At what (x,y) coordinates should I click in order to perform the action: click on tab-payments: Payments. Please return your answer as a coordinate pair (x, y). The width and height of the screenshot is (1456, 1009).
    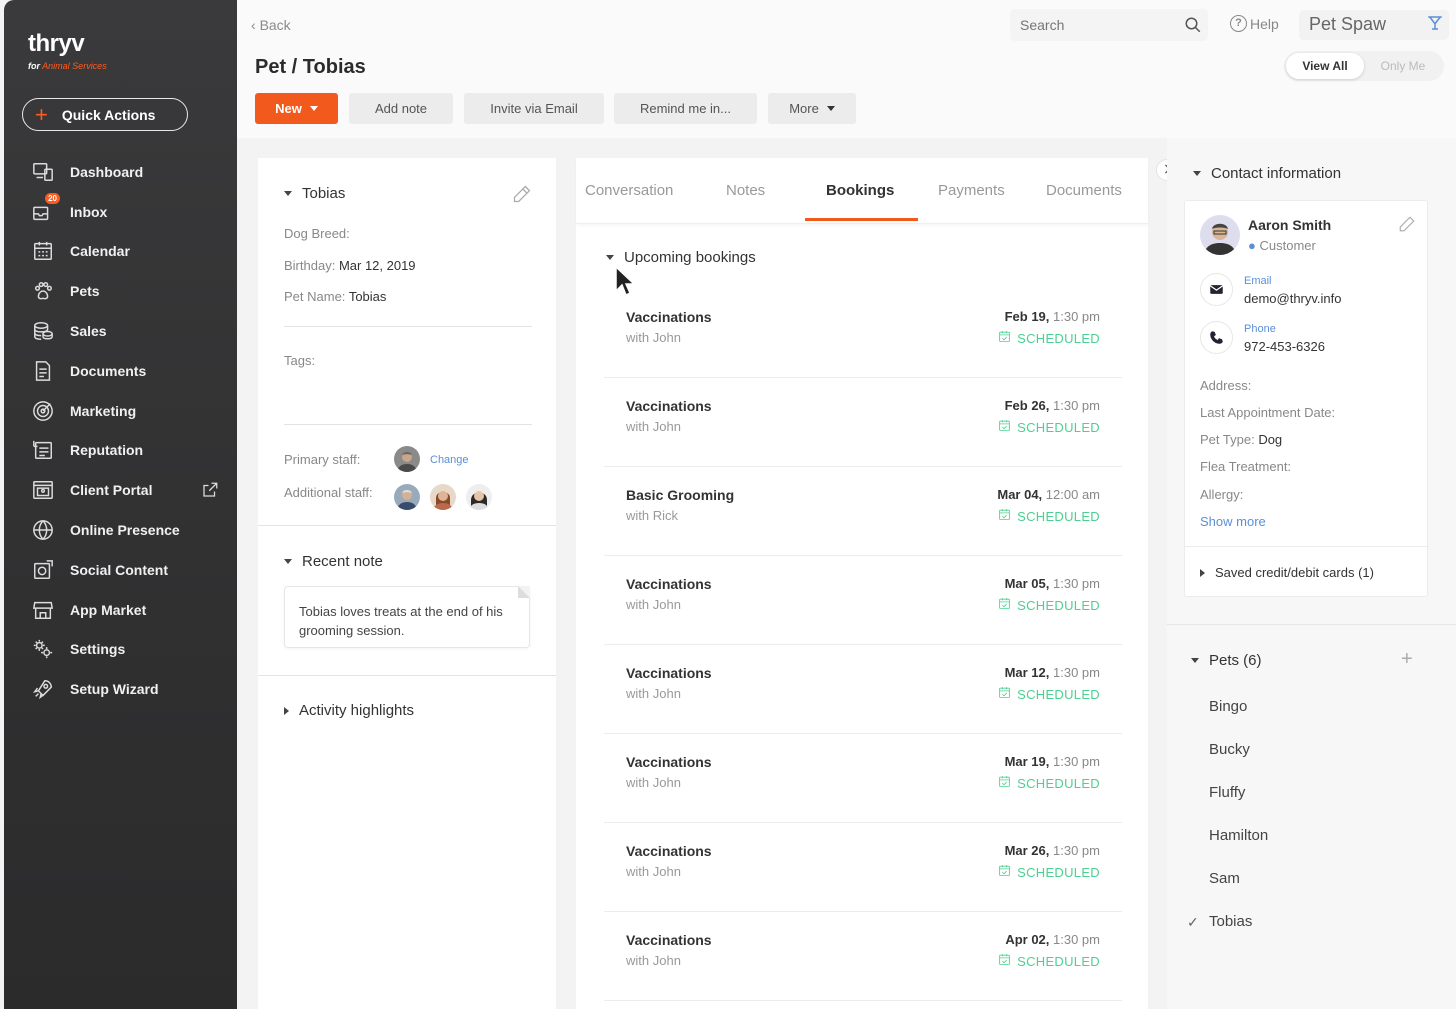
    Looking at the image, I should click on (971, 190).